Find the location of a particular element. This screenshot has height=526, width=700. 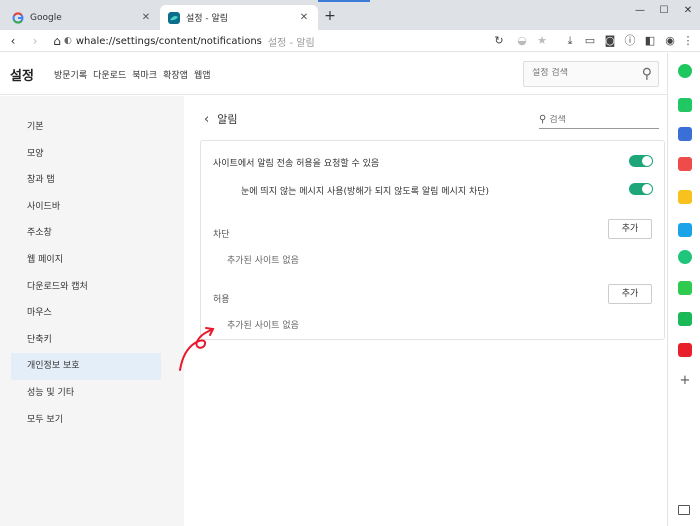

ask-permission-toggle is located at coordinates (641, 161).